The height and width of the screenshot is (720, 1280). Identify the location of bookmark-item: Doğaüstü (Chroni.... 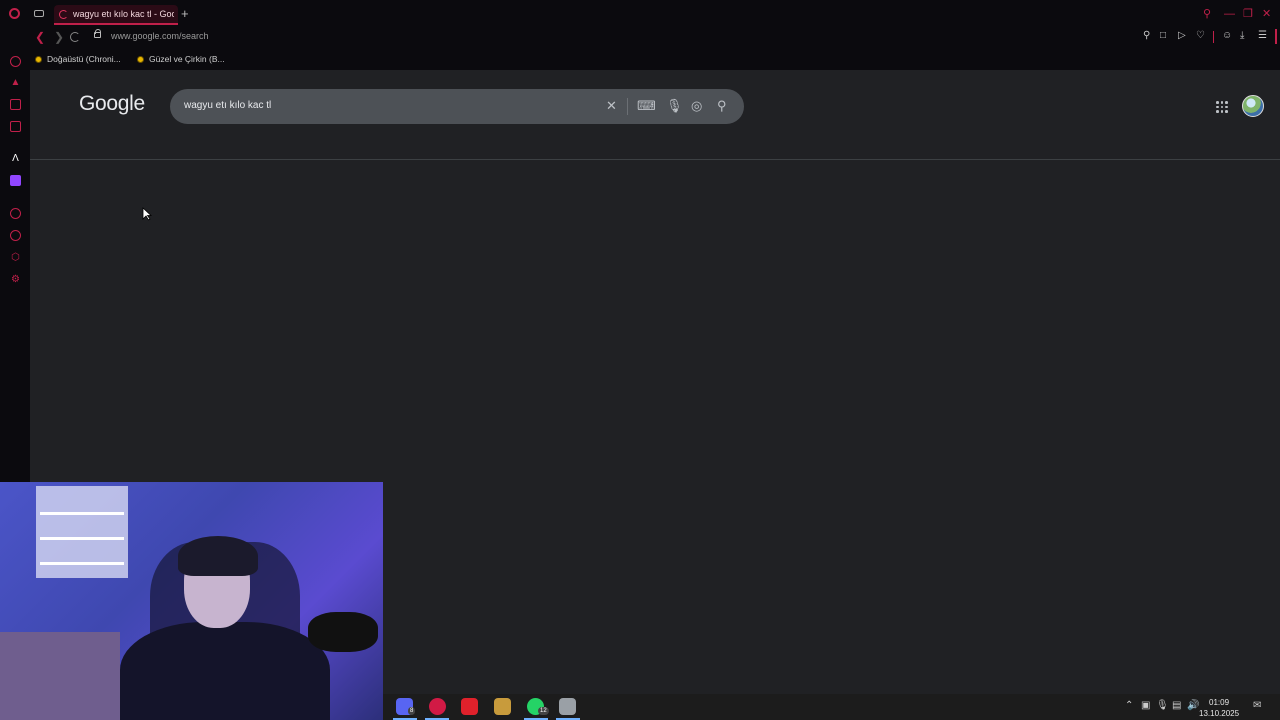
(78, 59).